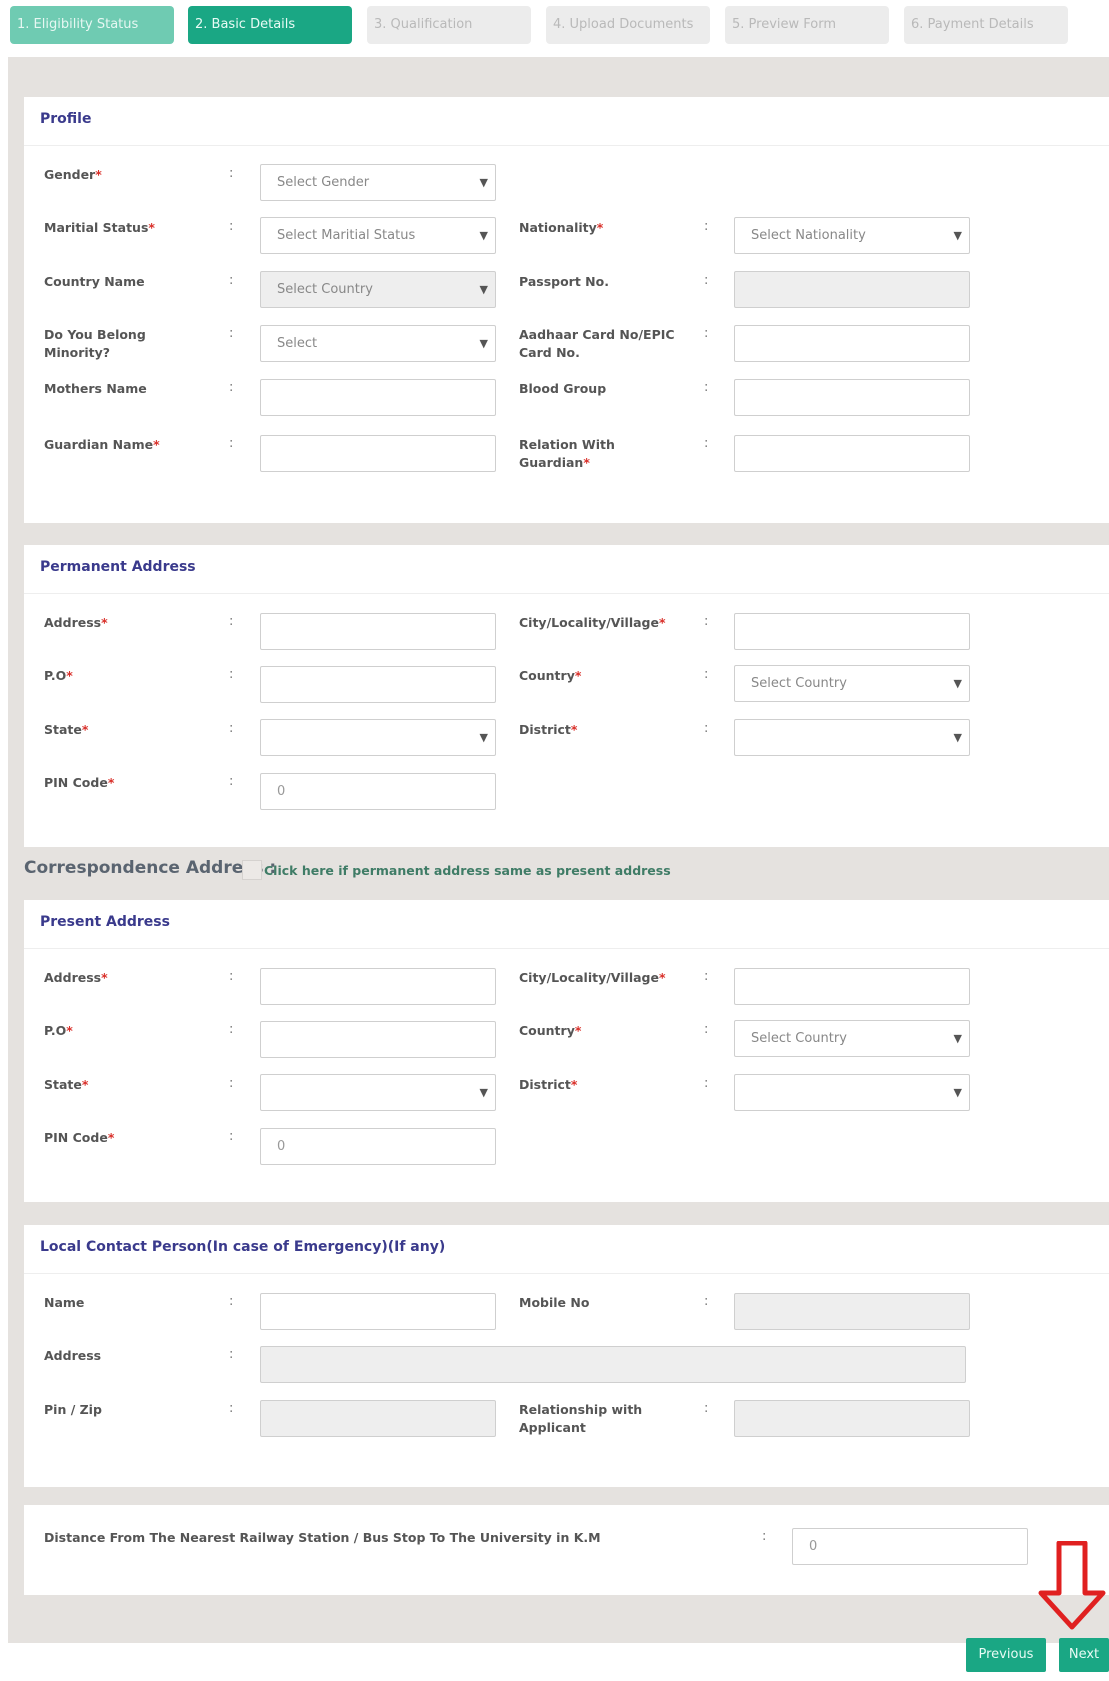 The height and width of the screenshot is (1681, 1109). I want to click on present-country-label: Country*, so click(550, 1030).